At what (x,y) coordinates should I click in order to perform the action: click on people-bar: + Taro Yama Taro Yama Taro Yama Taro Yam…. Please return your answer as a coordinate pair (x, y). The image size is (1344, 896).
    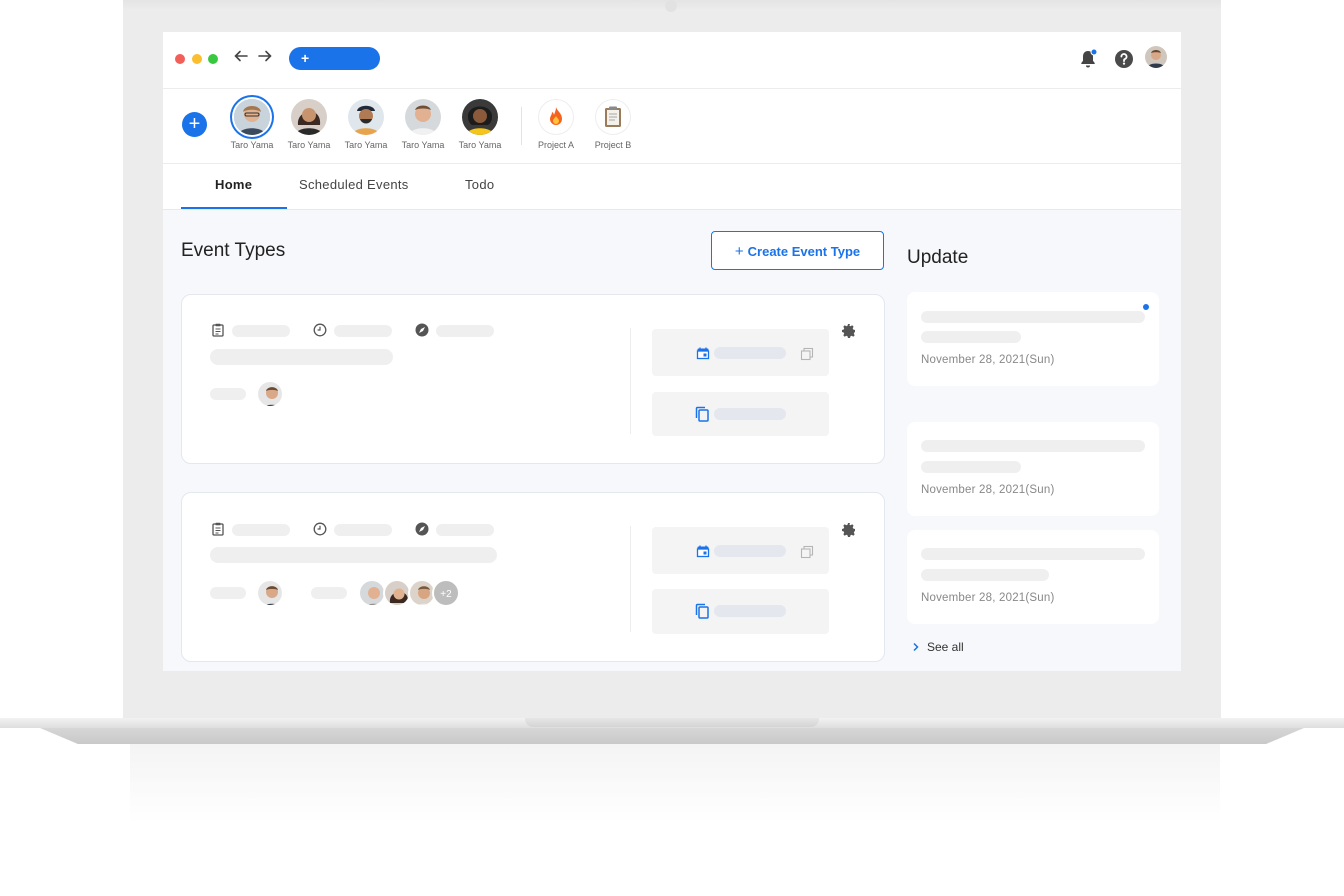
    Looking at the image, I should click on (672, 126).